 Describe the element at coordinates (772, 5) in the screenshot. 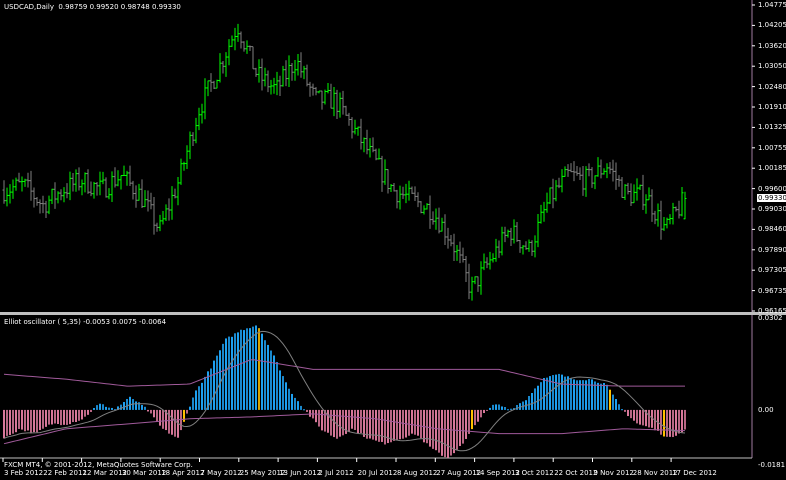

I see `price-tick-label: 1.04775` at that location.